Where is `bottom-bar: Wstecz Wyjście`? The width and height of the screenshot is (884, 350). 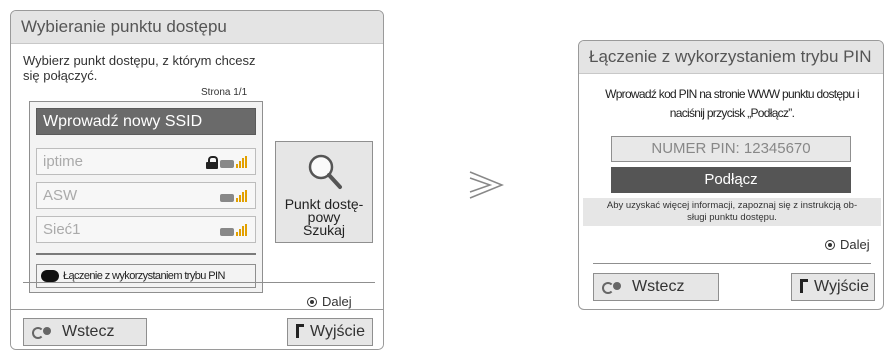 bottom-bar: Wstecz Wyjście is located at coordinates (197, 329).